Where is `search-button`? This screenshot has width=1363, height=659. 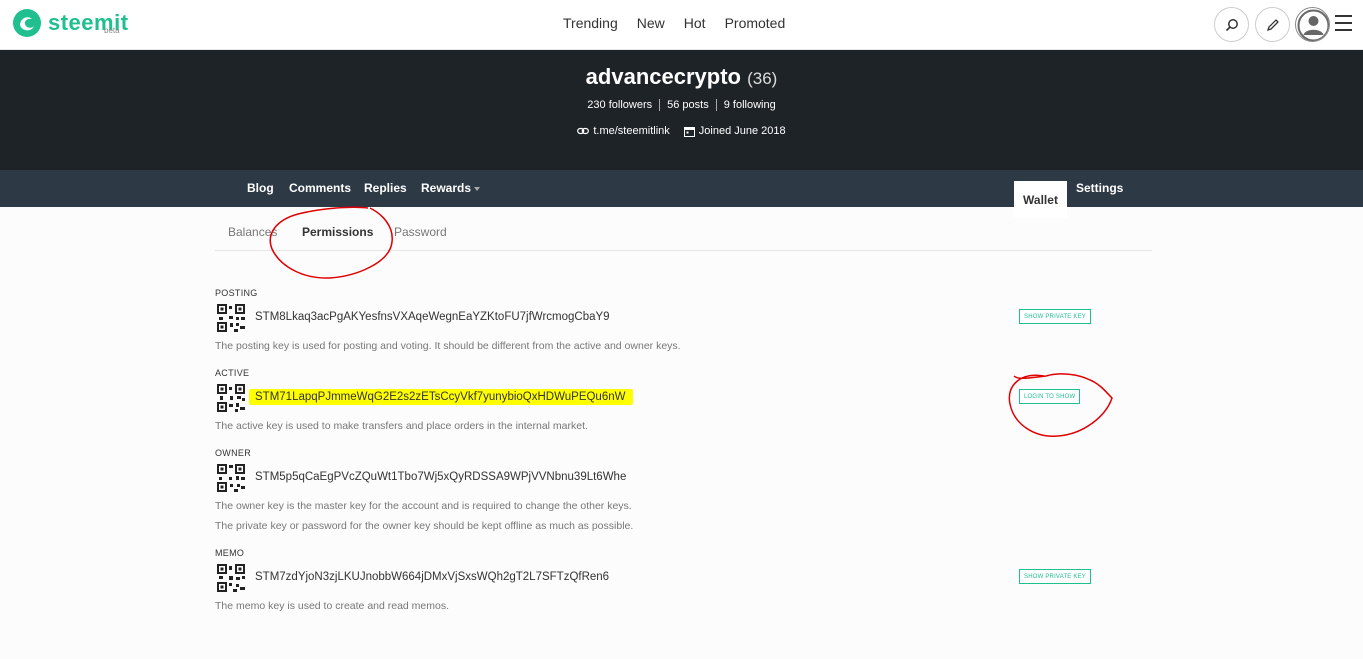
search-button is located at coordinates (1231, 24).